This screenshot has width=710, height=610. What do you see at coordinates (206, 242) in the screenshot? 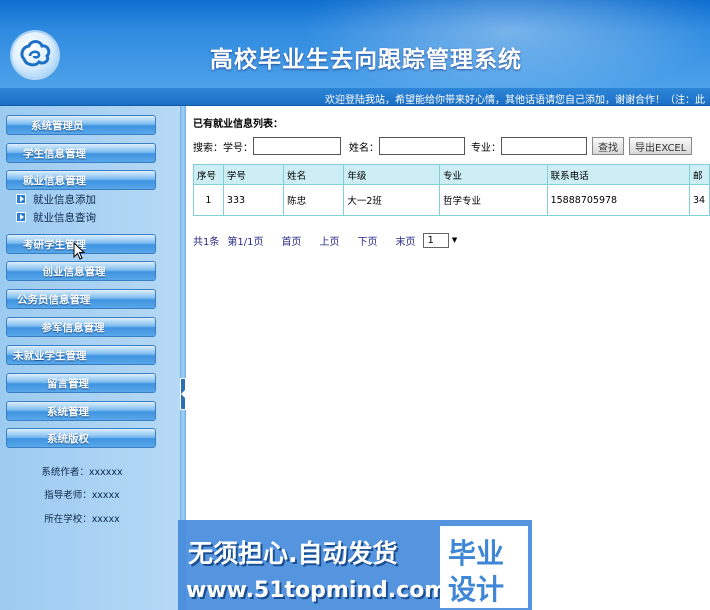
I see `pager-total: 共1条` at bounding box center [206, 242].